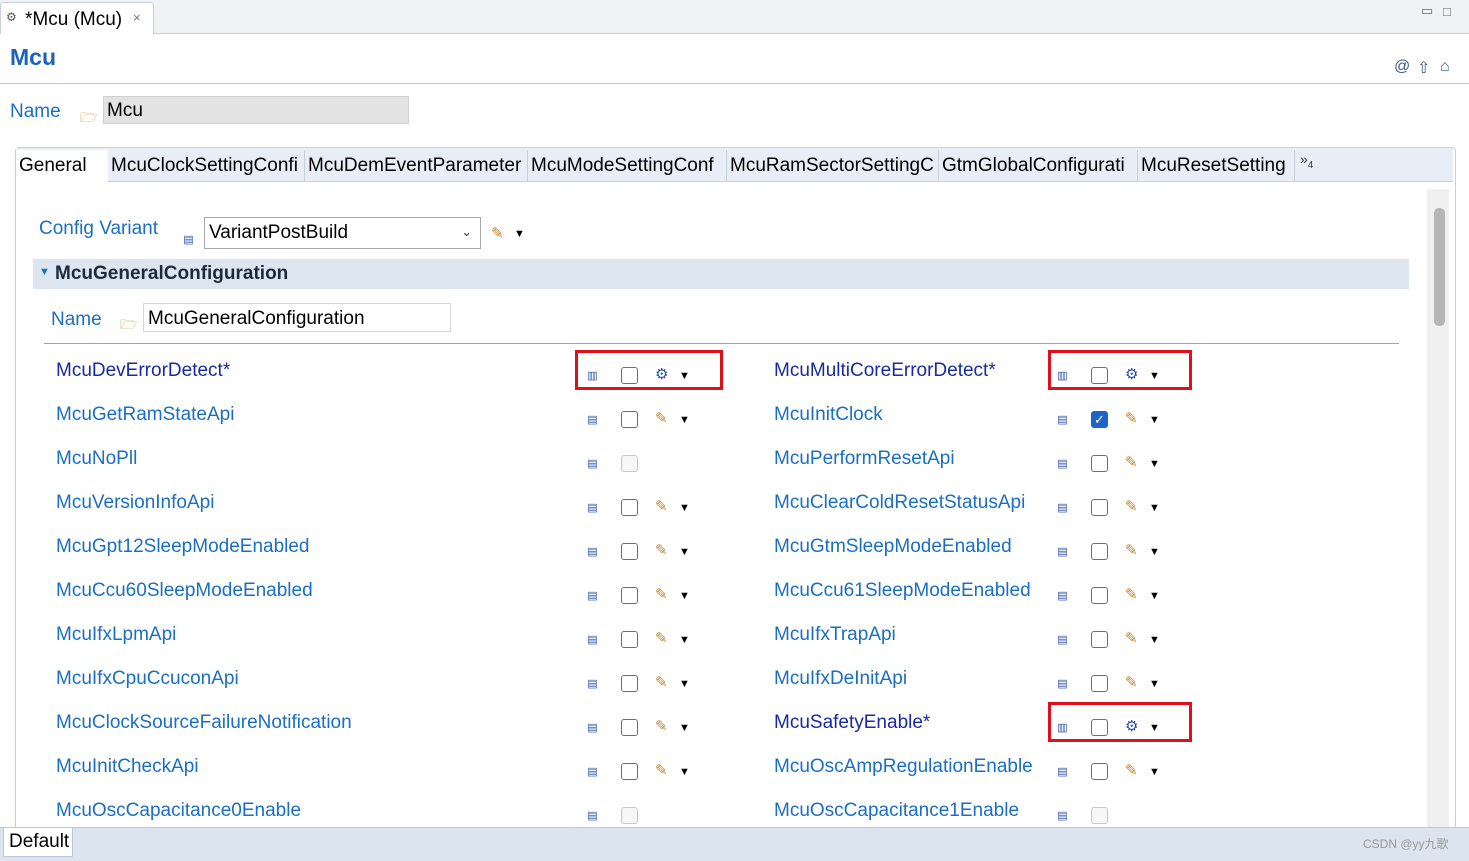 The width and height of the screenshot is (1469, 861). What do you see at coordinates (896, 811) in the screenshot?
I see `parameter-label: McuOscCapacitance1Enable` at bounding box center [896, 811].